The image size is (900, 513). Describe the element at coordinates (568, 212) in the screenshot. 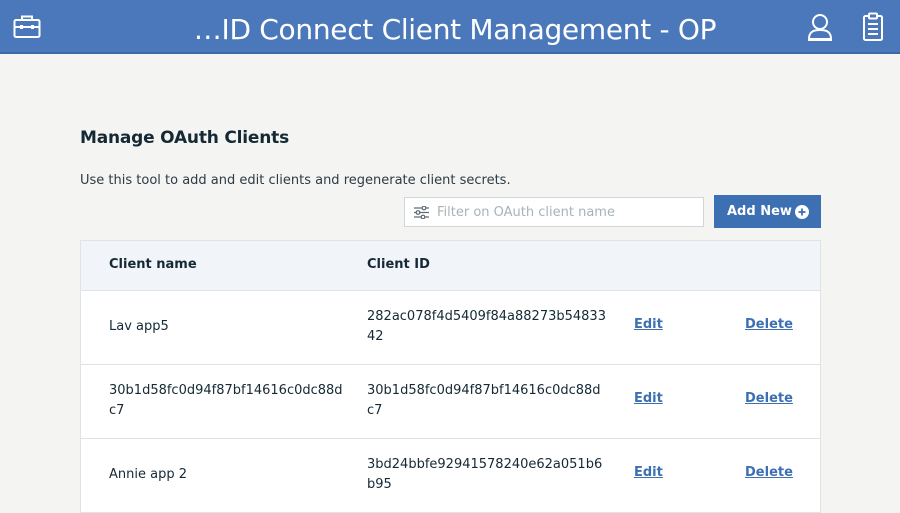

I see `filter-input` at that location.